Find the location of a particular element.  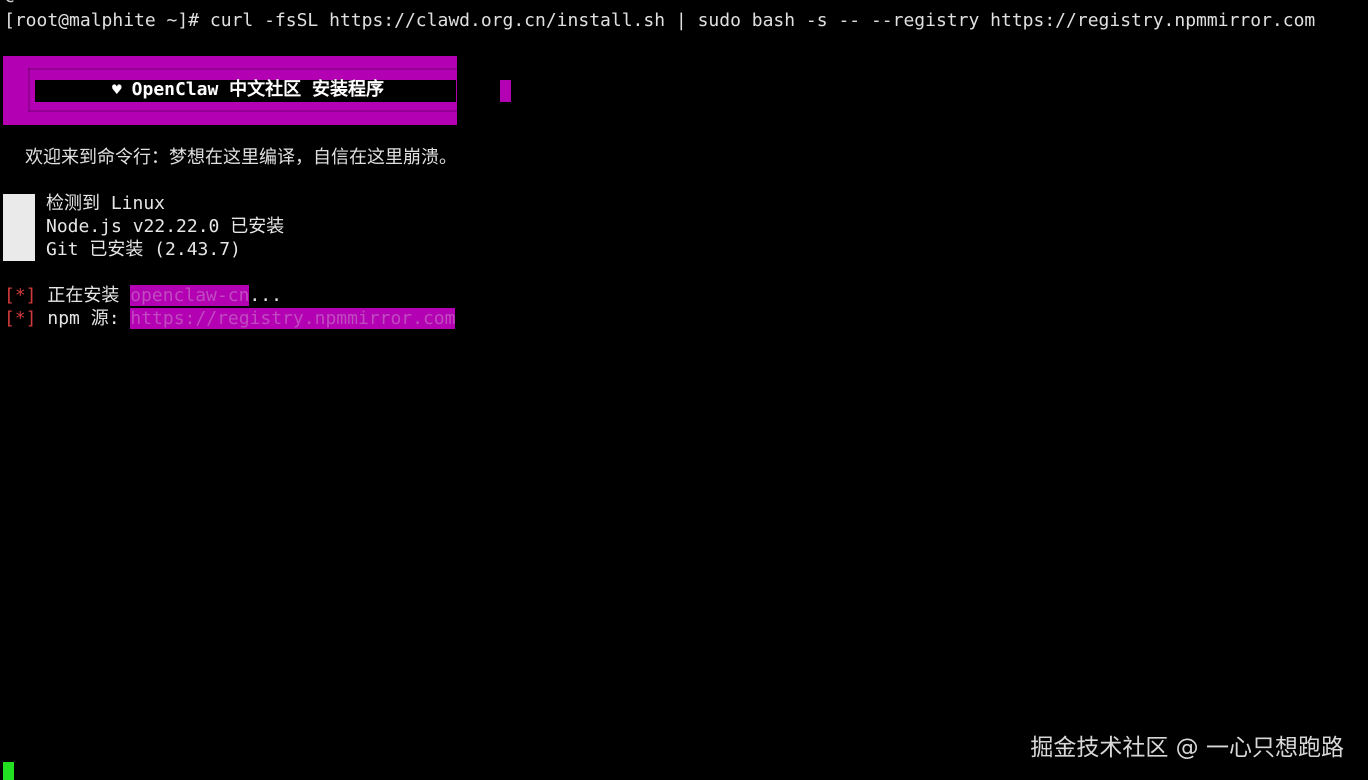

banner-border-bottom is located at coordinates (242, 111).